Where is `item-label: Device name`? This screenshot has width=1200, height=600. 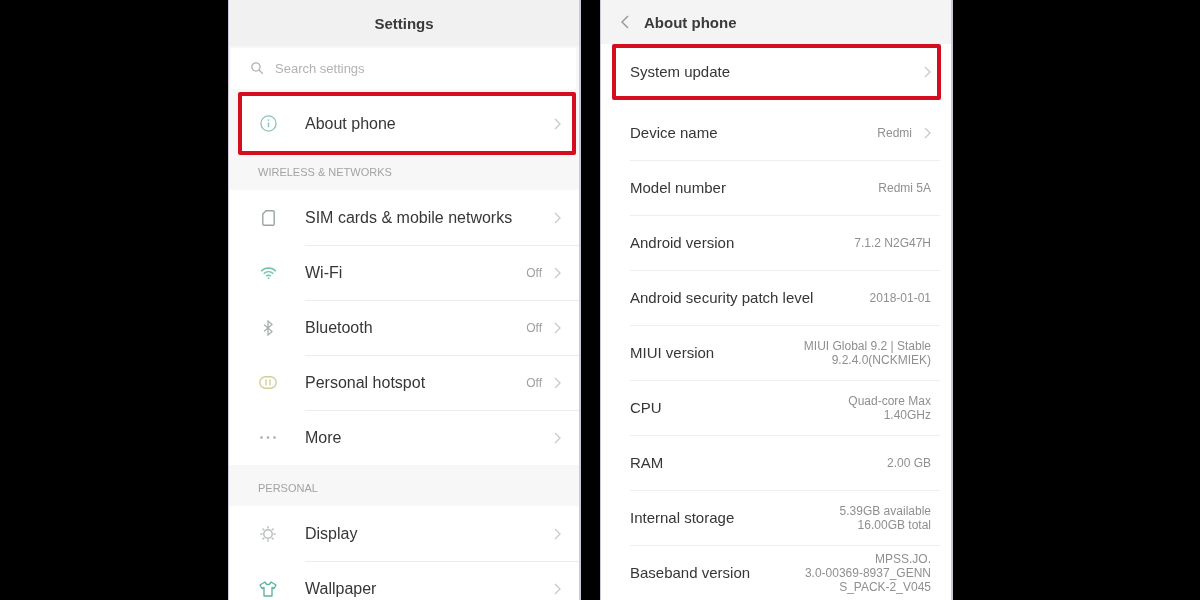
item-label: Device name is located at coordinates (674, 132).